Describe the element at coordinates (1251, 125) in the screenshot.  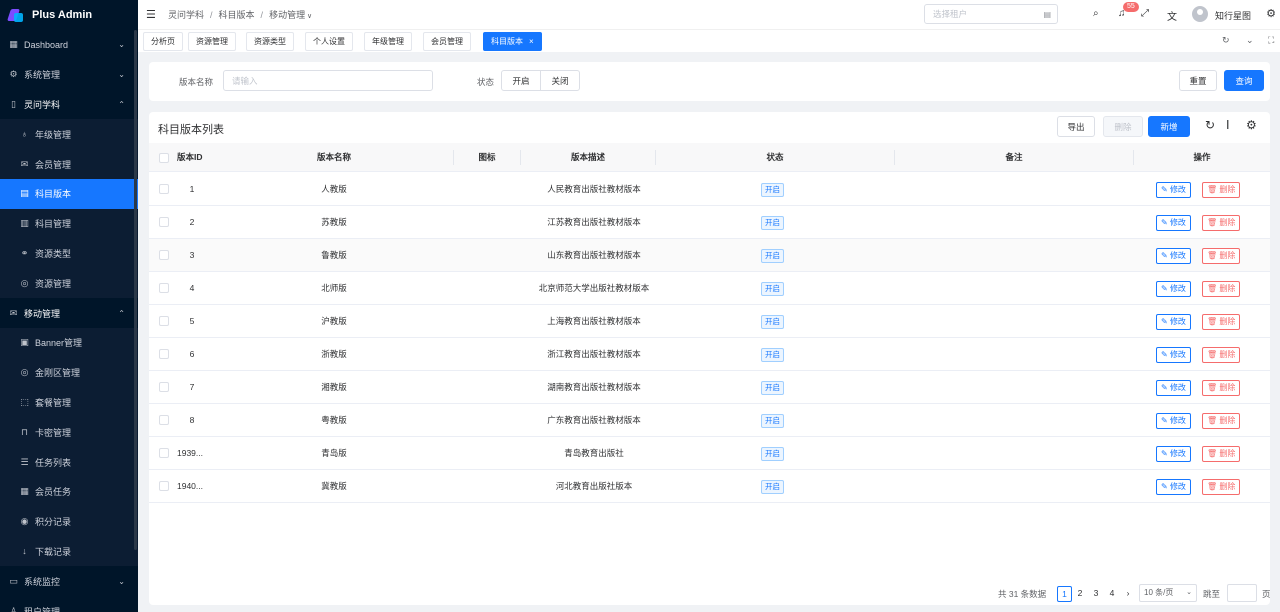
I see `settings-icon: ⚙` at that location.